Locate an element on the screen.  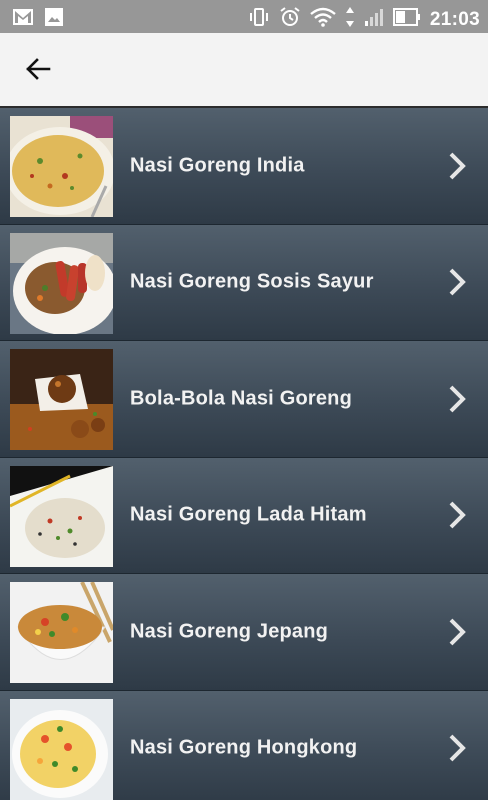
gmail-icon is located at coordinates (23, 19).